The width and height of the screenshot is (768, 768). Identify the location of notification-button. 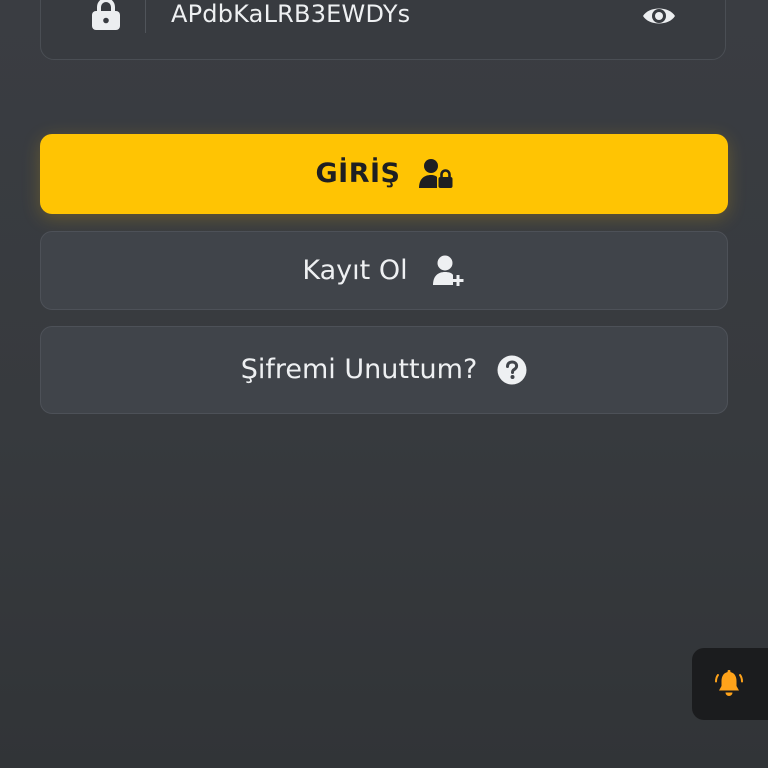
(730, 684).